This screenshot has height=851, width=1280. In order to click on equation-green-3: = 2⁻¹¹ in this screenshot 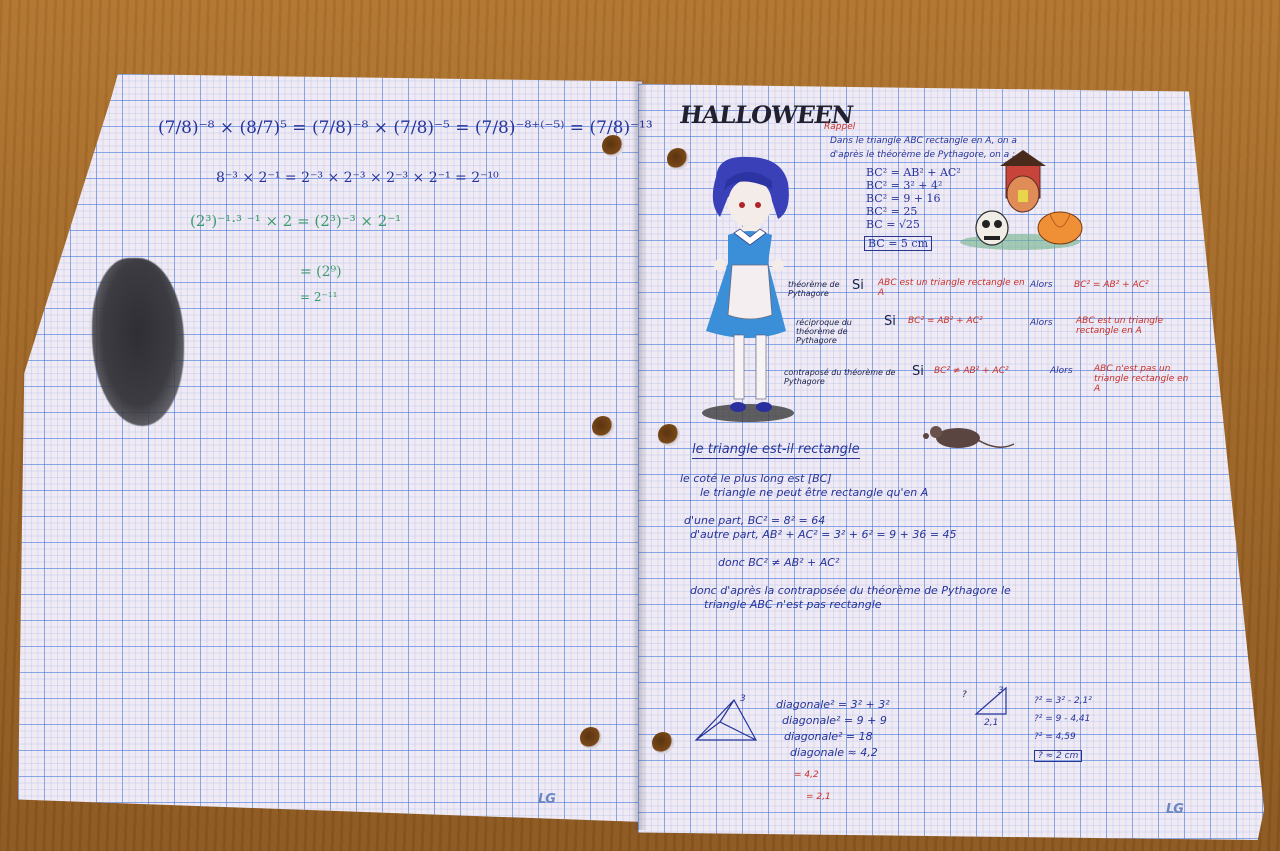, I will do `click(319, 297)`.